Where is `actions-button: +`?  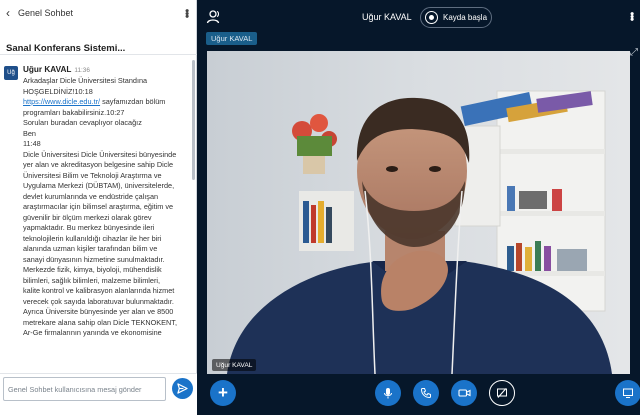 actions-button: + is located at coordinates (223, 393).